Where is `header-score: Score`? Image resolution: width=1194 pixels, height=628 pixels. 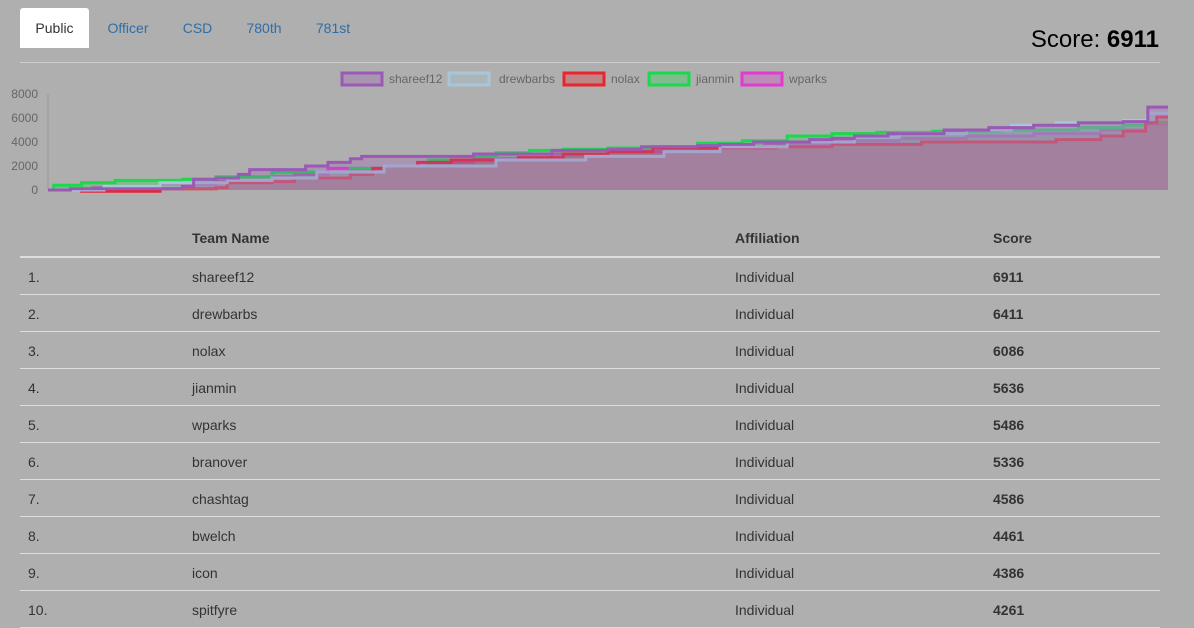
header-score: Score is located at coordinates (1012, 238).